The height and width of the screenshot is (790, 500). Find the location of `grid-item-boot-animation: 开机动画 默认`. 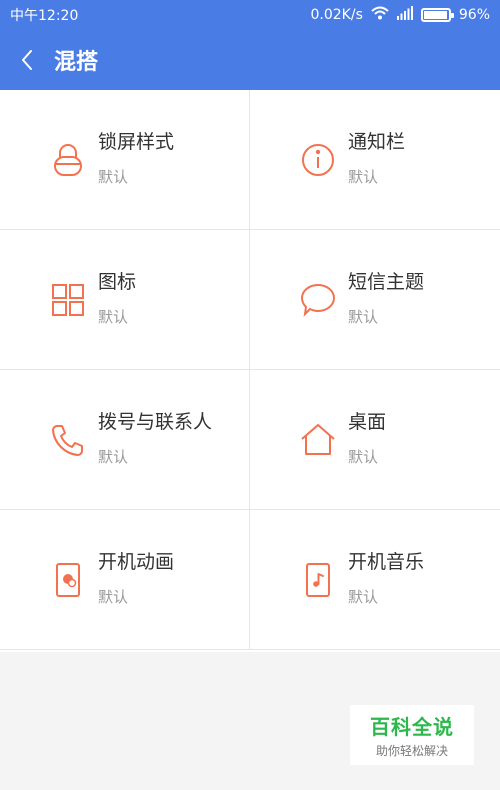

grid-item-boot-animation: 开机动画 默认 is located at coordinates (125, 580).